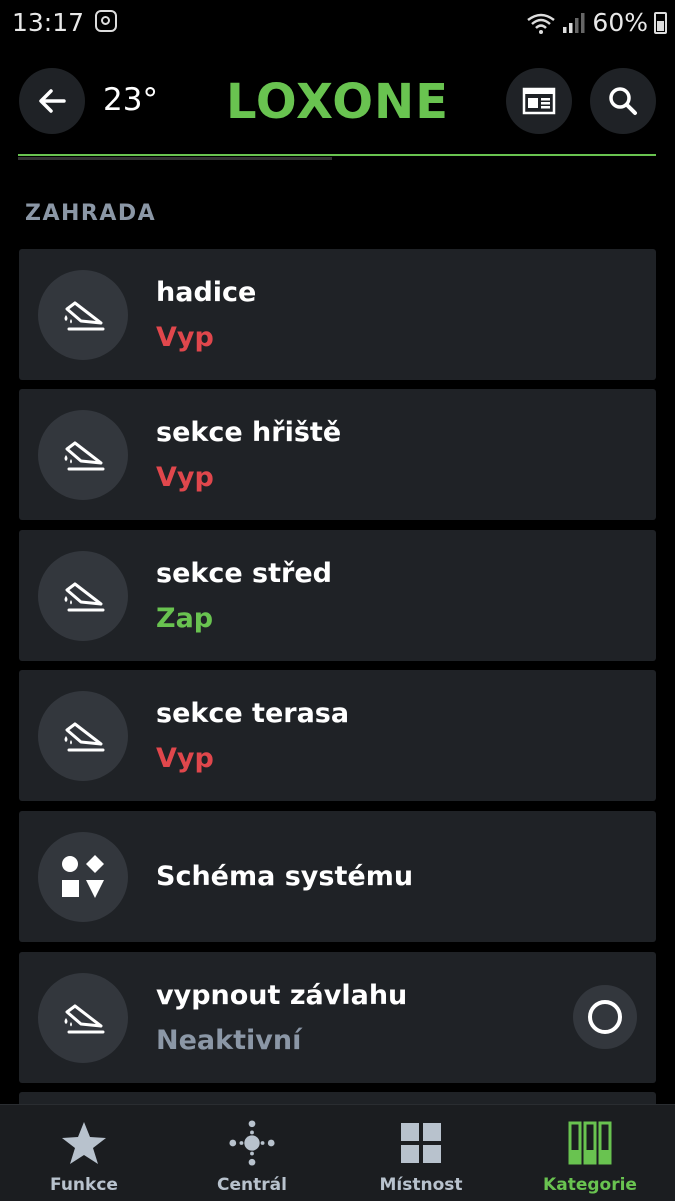  Describe the element at coordinates (84, 1143) in the screenshot. I see `star-icon` at that location.